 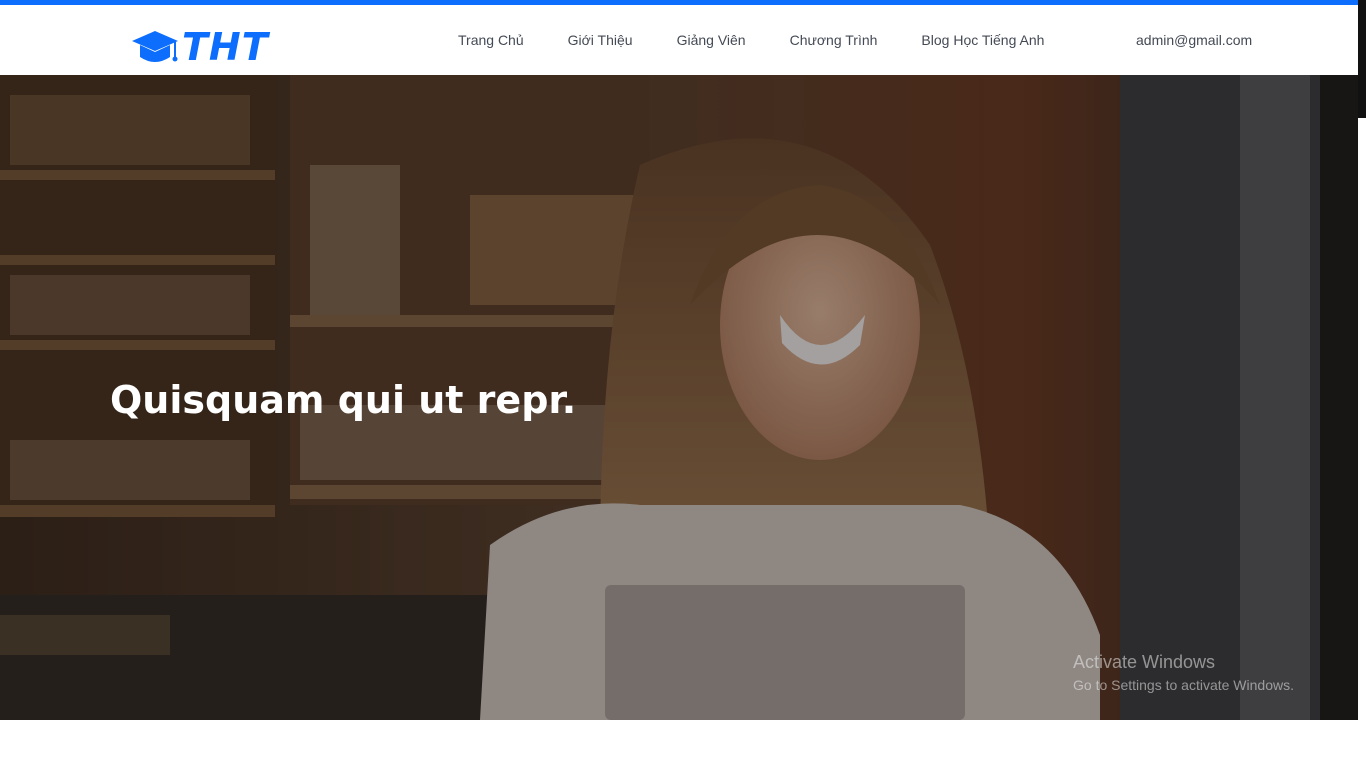 I want to click on account-email-link: admin@gmail.com, so click(x=1194, y=40).